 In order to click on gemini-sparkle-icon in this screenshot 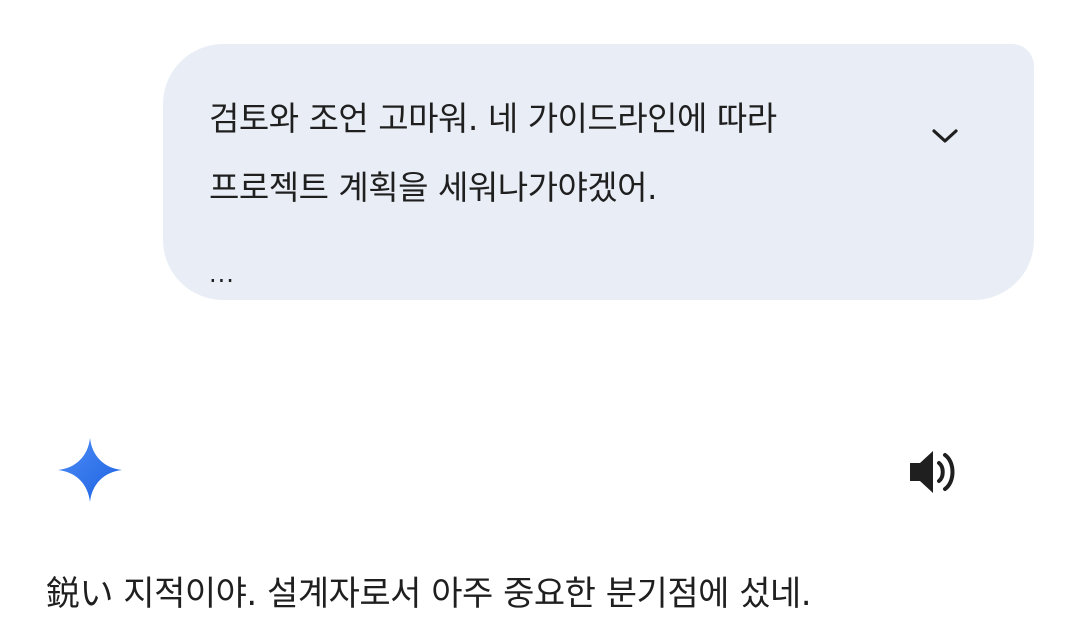, I will do `click(90, 470)`.